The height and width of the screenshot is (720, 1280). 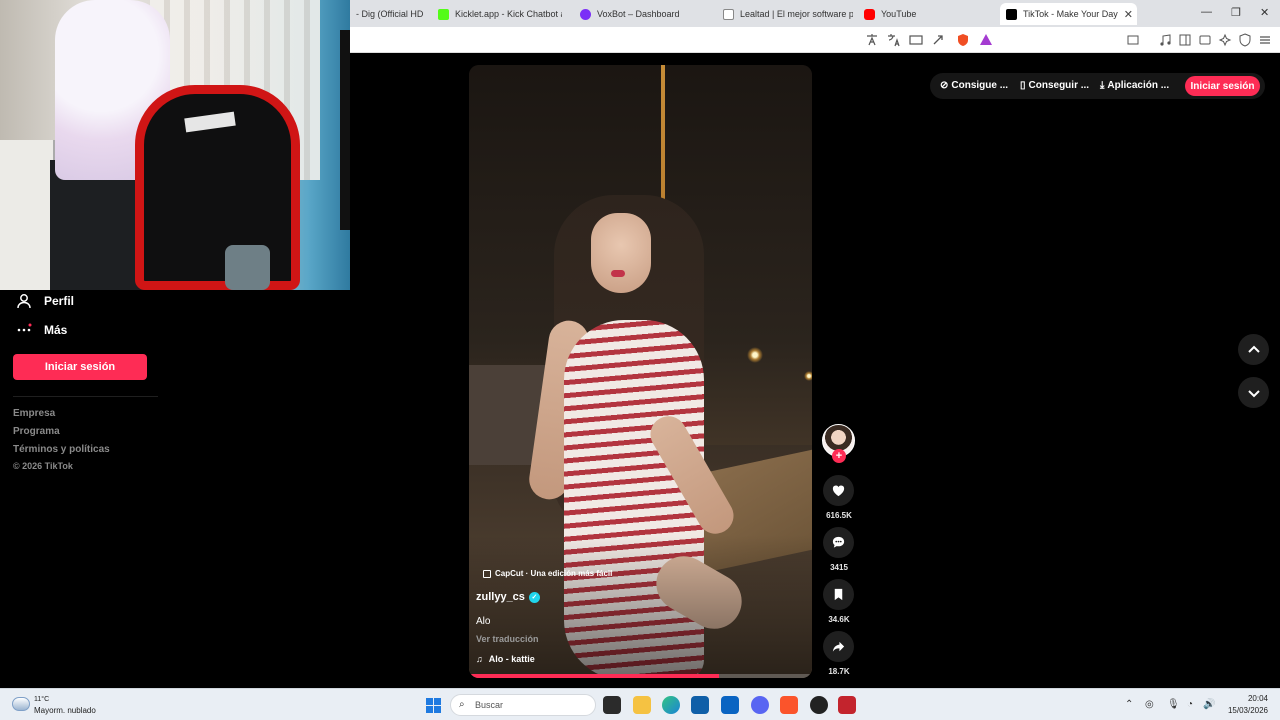 I want to click on next-video-button, so click(x=1253, y=392).